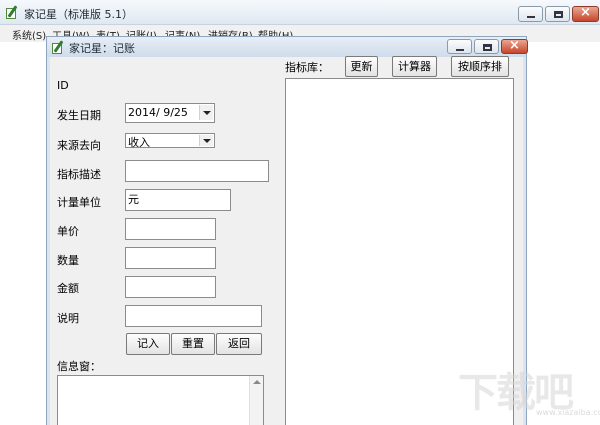 This screenshot has width=600, height=425. What do you see at coordinates (568, 412) in the screenshot?
I see `watermark-url: www.xiazaiba.com` at bounding box center [568, 412].